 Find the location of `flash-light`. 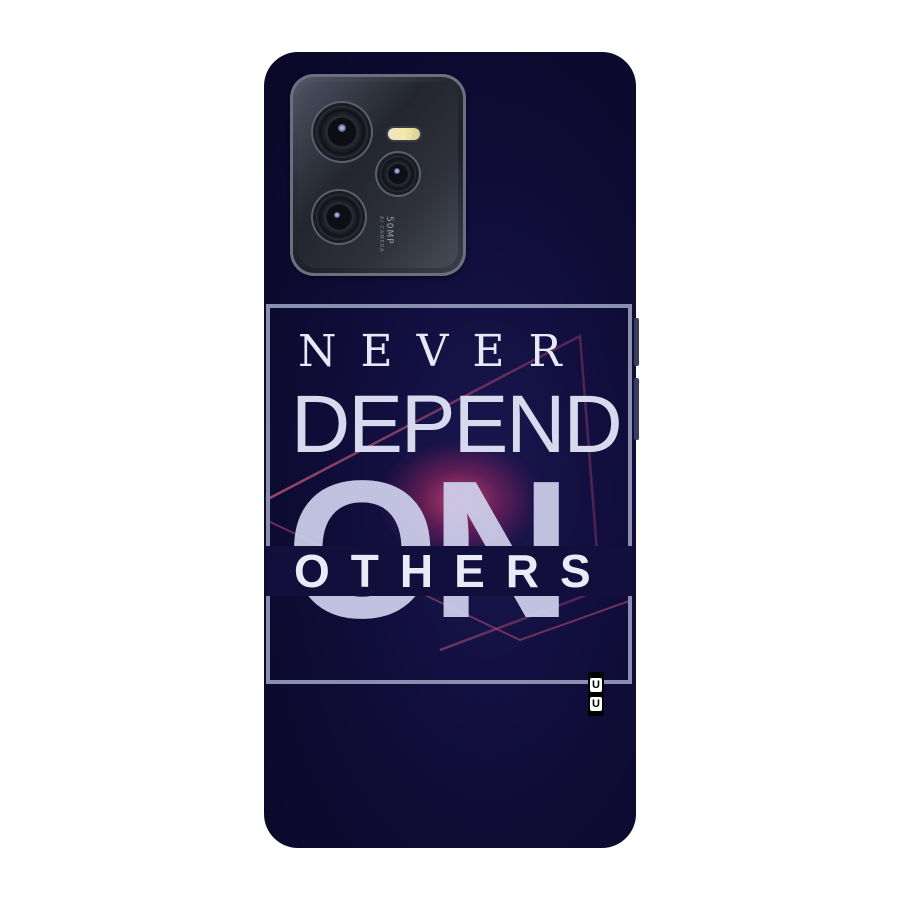

flash-light is located at coordinates (404, 134).